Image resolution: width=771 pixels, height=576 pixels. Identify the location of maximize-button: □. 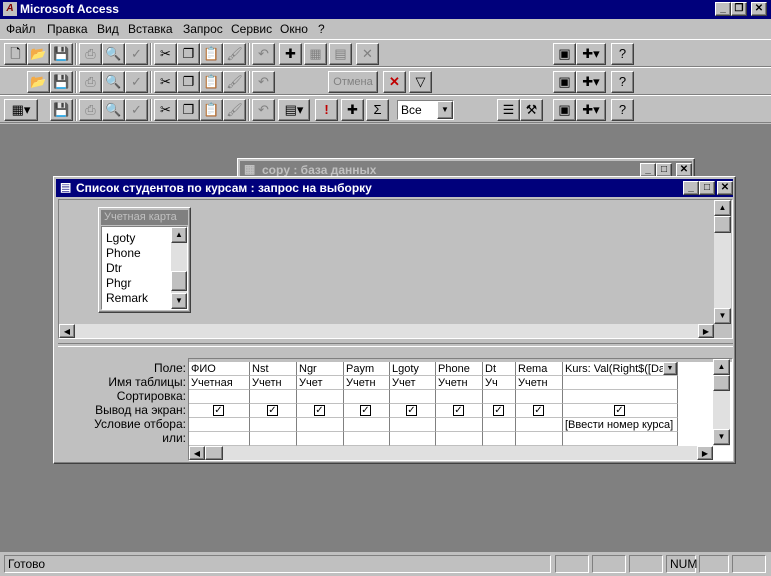
(664, 170).